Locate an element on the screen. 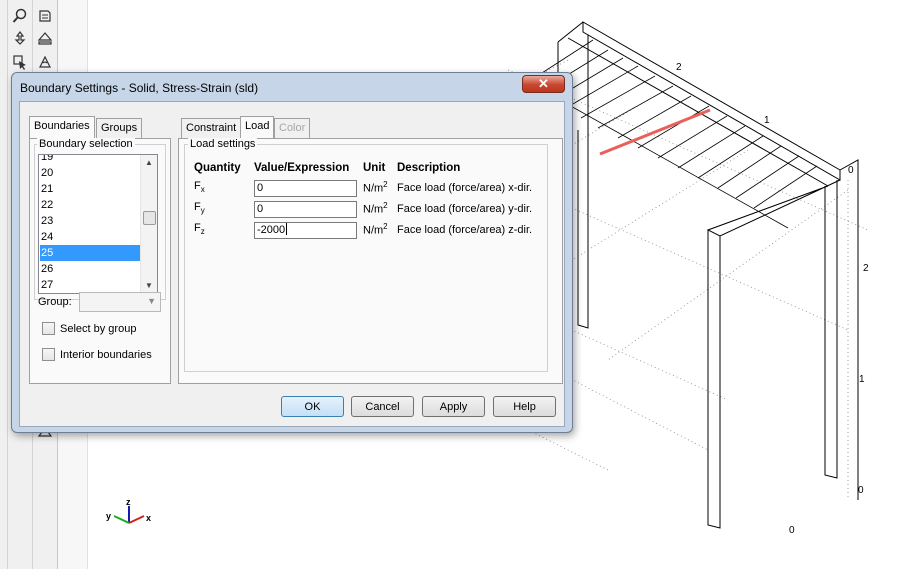 The width and height of the screenshot is (907, 569). close-button: ✕ is located at coordinates (543, 84).